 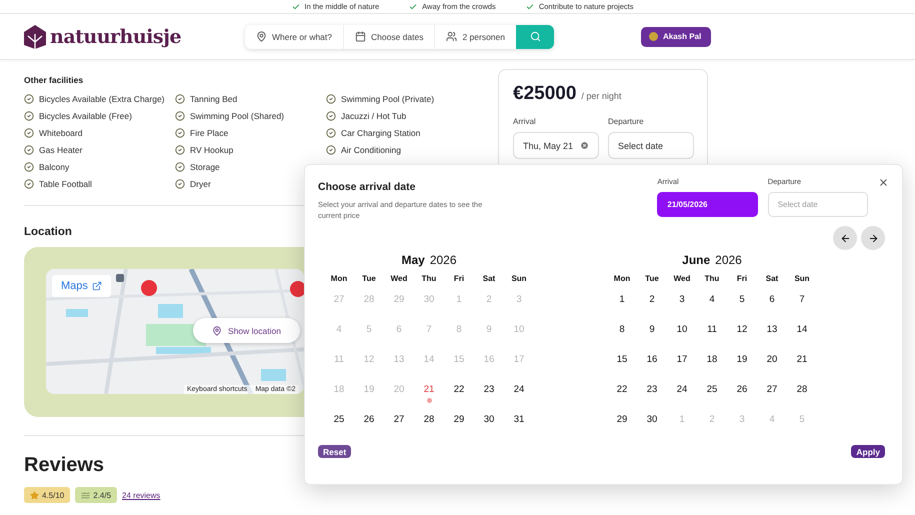 I want to click on arrow-right-icon, so click(x=873, y=238).